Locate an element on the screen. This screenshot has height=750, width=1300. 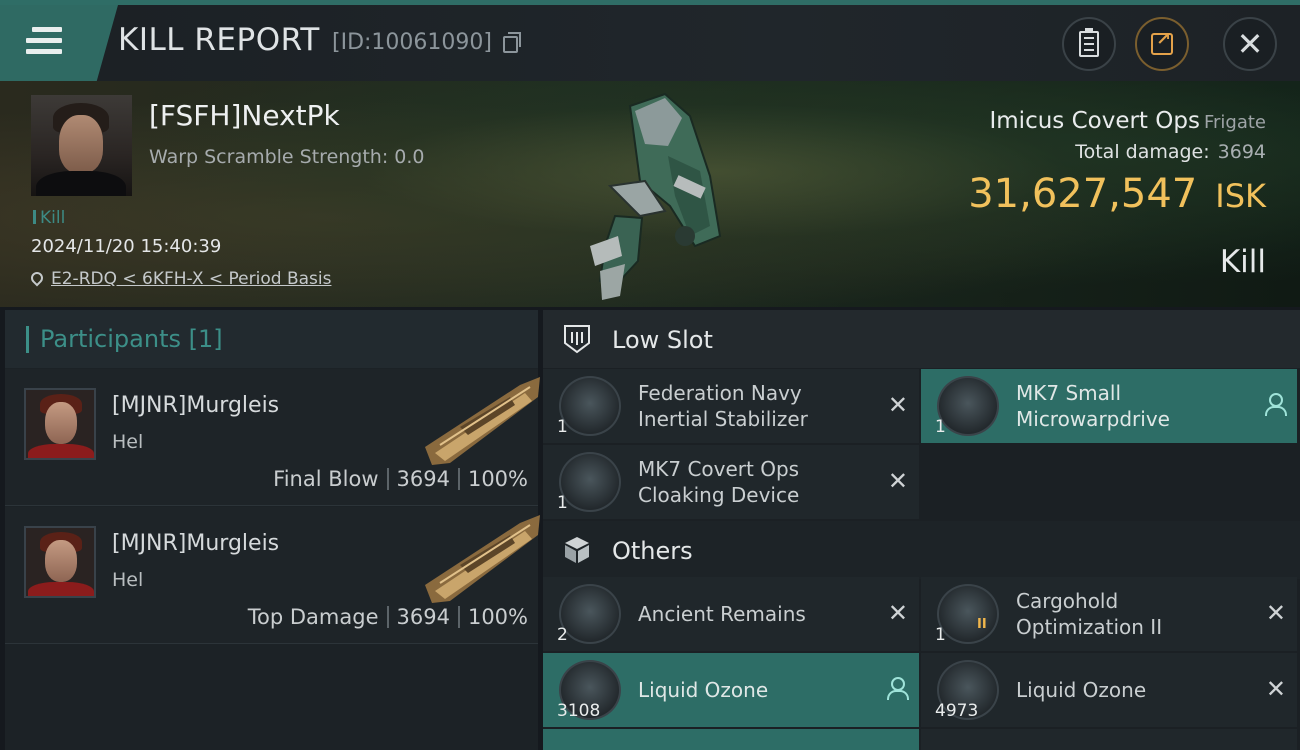
share-icon is located at coordinates (1162, 42).